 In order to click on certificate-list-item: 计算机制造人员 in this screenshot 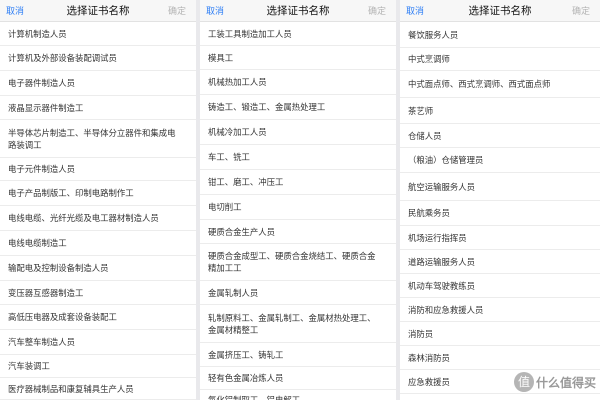, I will do `click(98, 34)`.